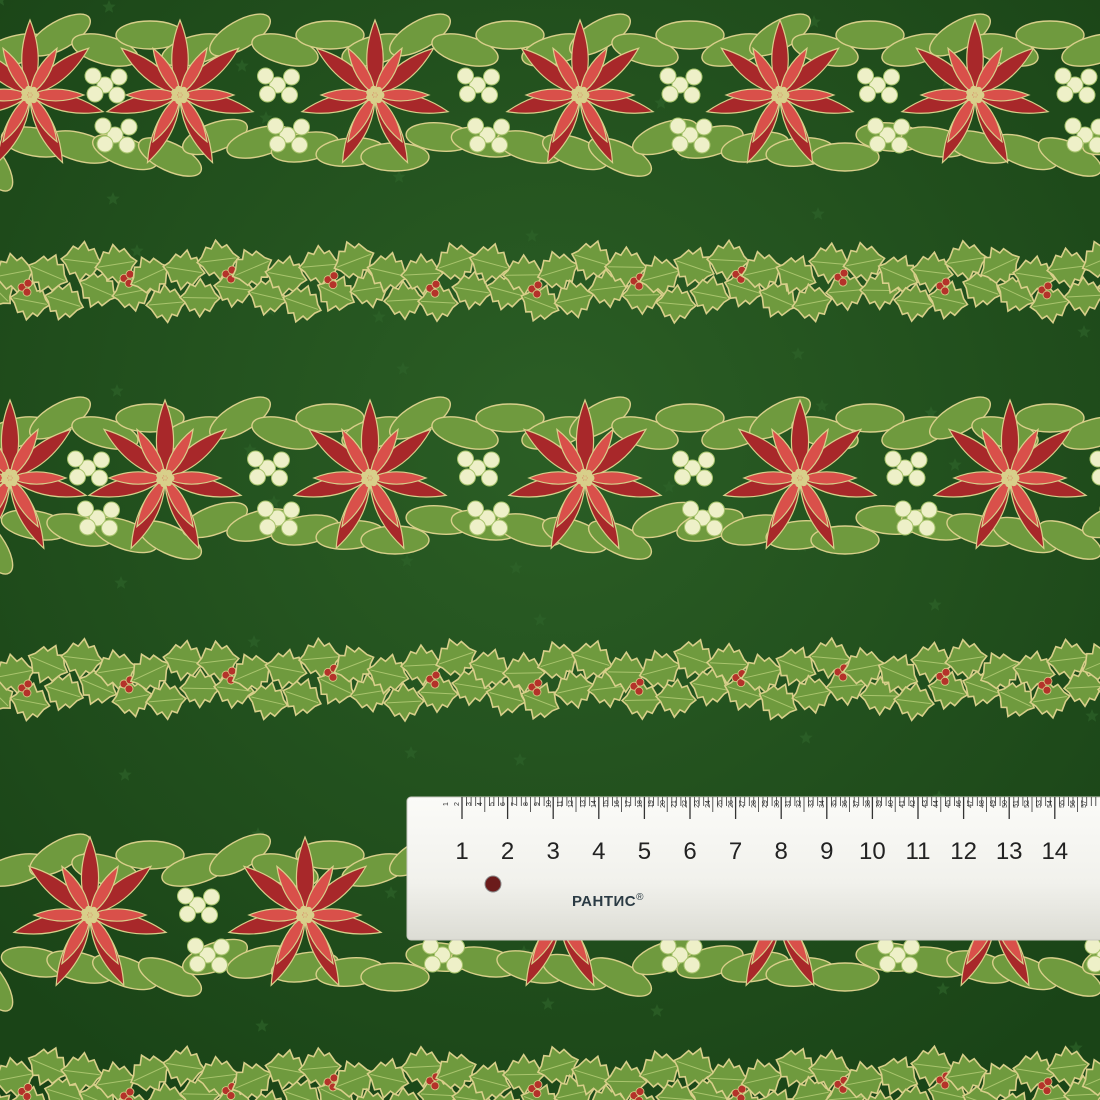 This screenshot has width=1100, height=1100. I want to click on ruler-mm-label: 21, so click(674, 804).